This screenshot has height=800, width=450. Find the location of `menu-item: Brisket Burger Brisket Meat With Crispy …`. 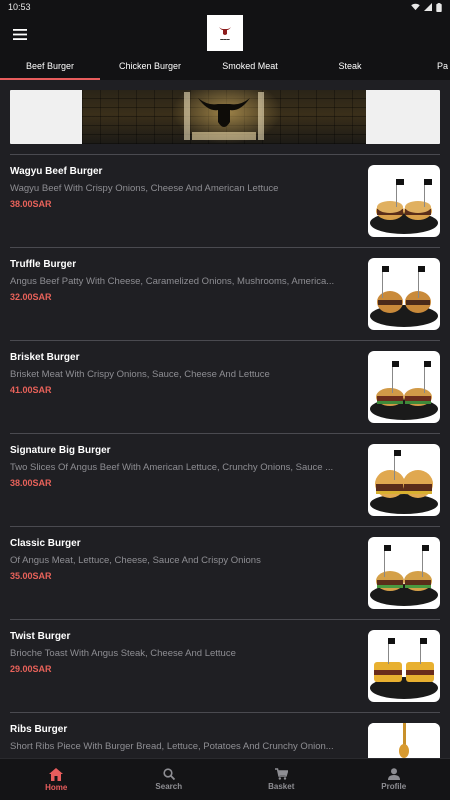

menu-item: Brisket Burger Brisket Meat With Crispy … is located at coordinates (225, 387).